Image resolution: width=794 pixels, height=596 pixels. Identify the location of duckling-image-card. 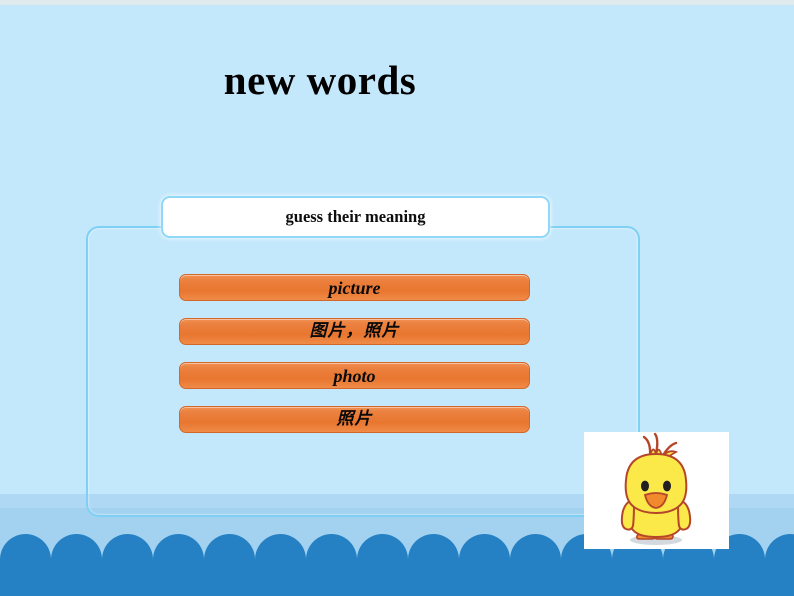
(656, 490).